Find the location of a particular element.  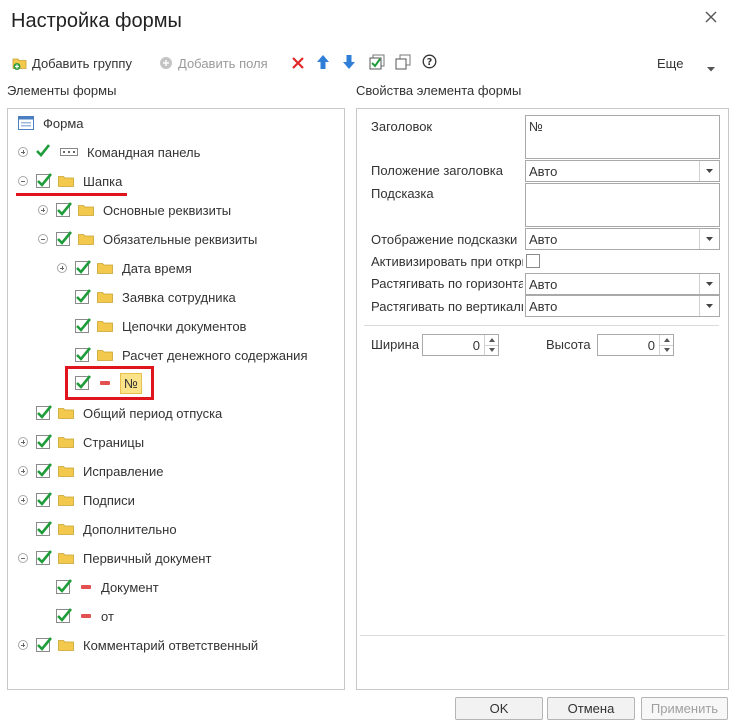

tree-item-vacation-period: Общий период отпуска is located at coordinates (129, 413).